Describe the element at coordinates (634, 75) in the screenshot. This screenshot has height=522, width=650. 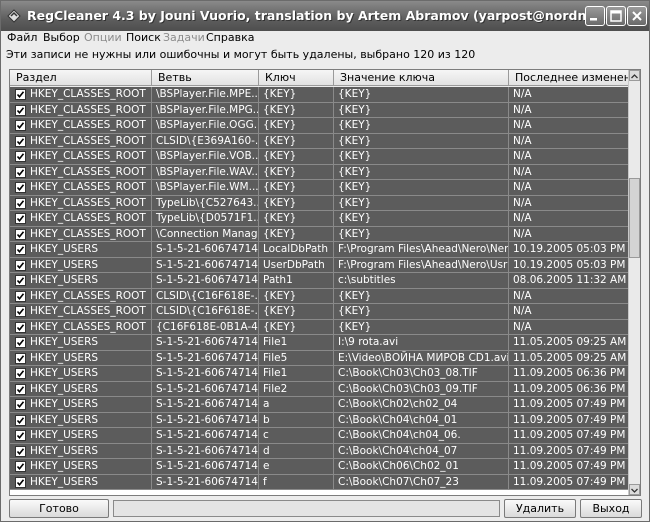
I see `scroll-up-button` at that location.